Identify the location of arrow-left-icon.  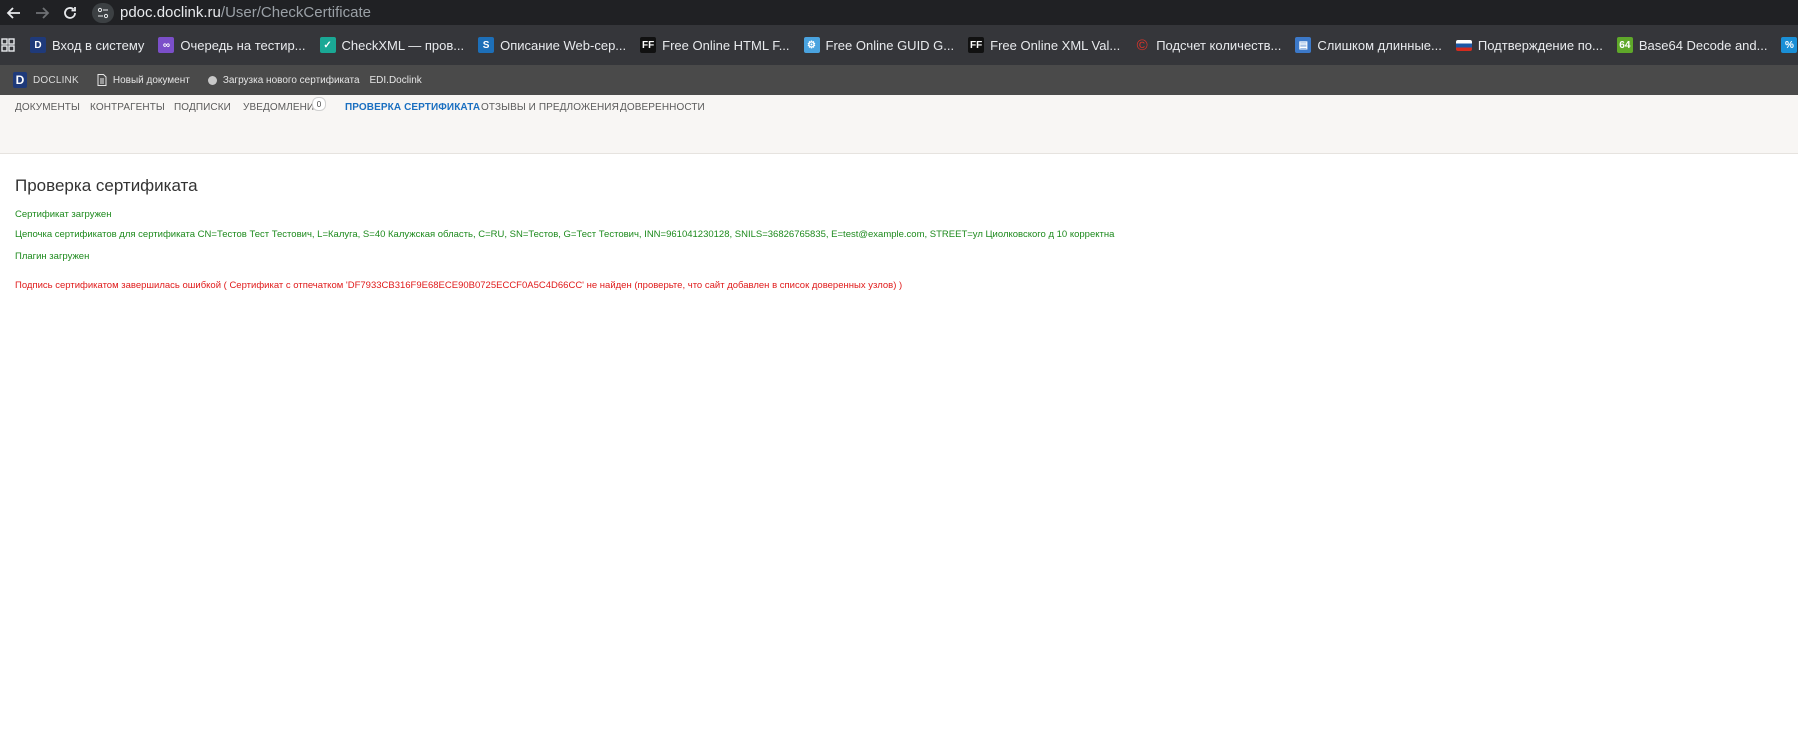
(13, 12).